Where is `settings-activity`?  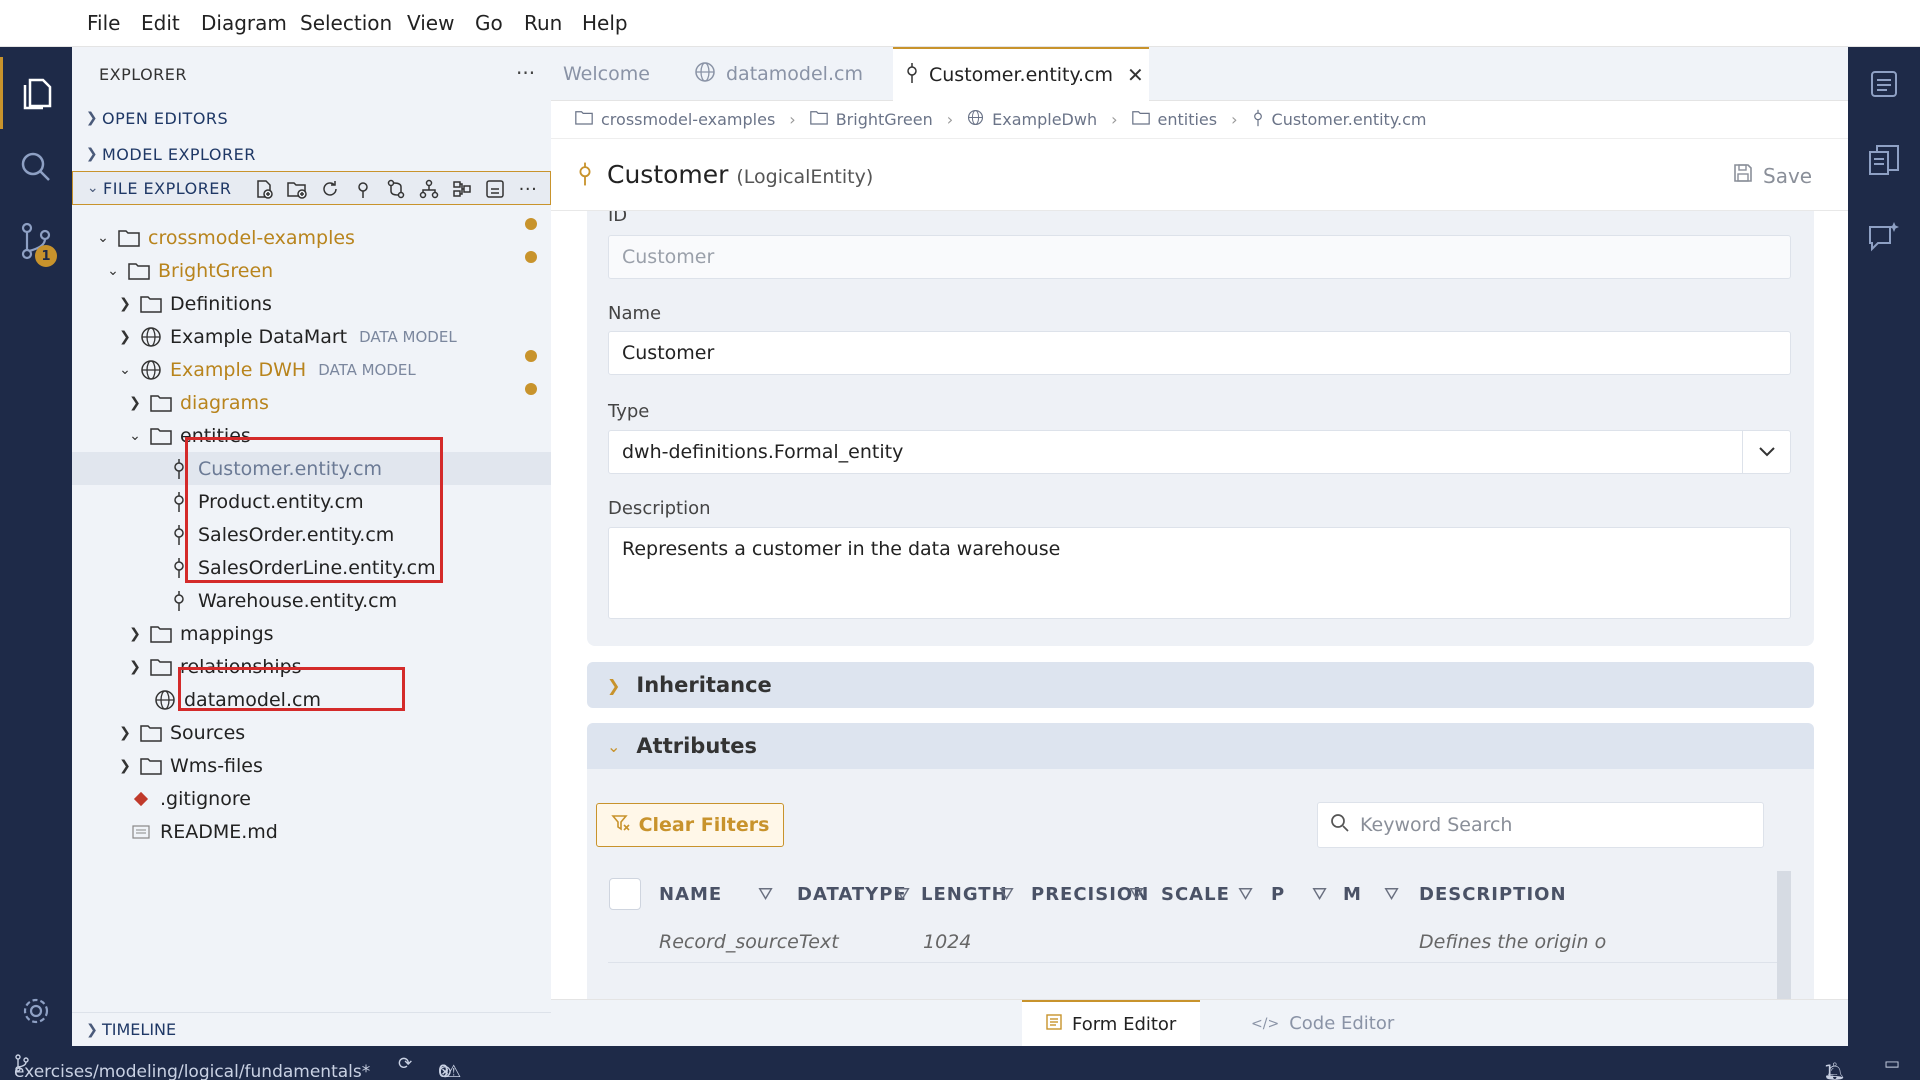
settings-activity is located at coordinates (36, 1011).